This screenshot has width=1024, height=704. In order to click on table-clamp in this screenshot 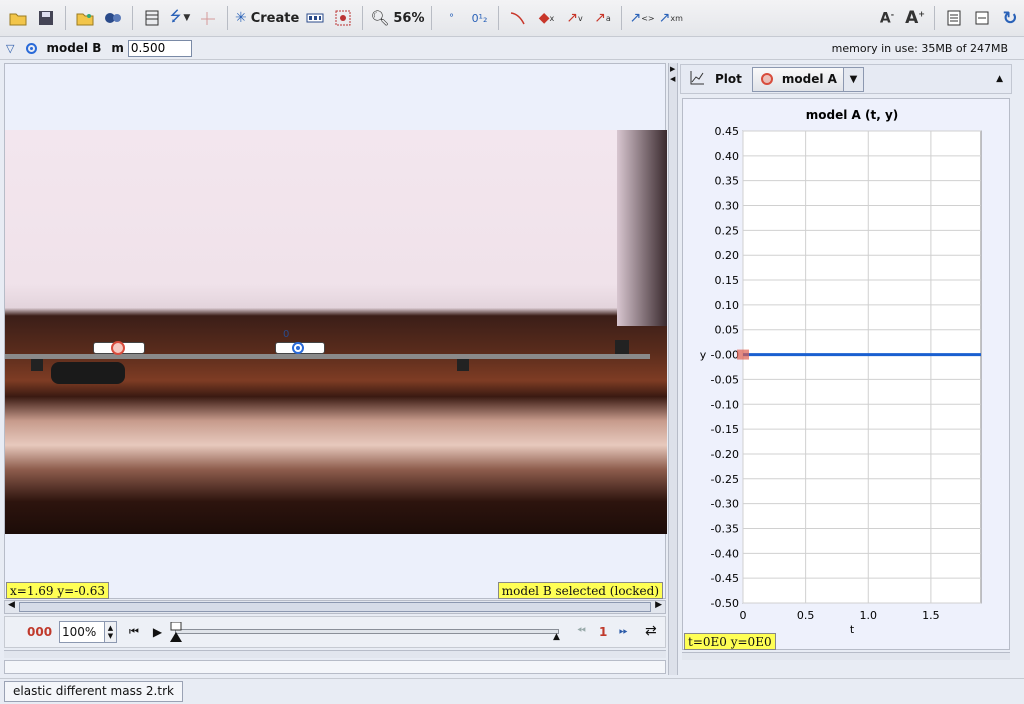, I will do `click(88, 373)`.